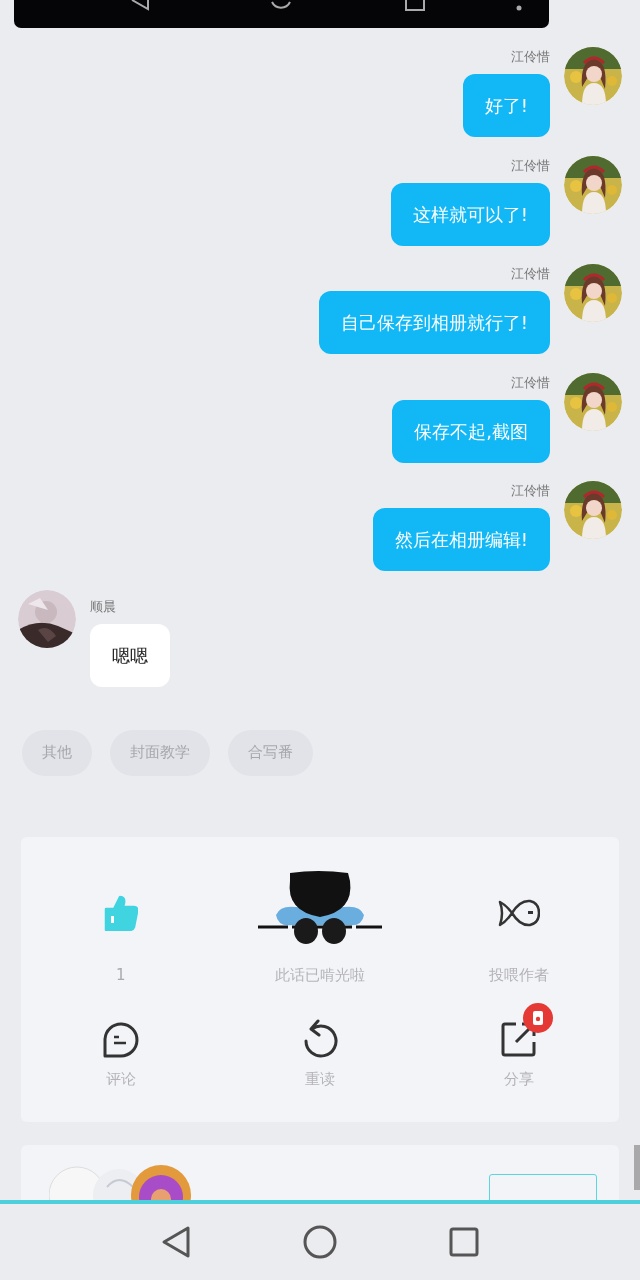 The image size is (640, 1280). What do you see at coordinates (270, 752) in the screenshot?
I see `tag-chip: 合写番` at bounding box center [270, 752].